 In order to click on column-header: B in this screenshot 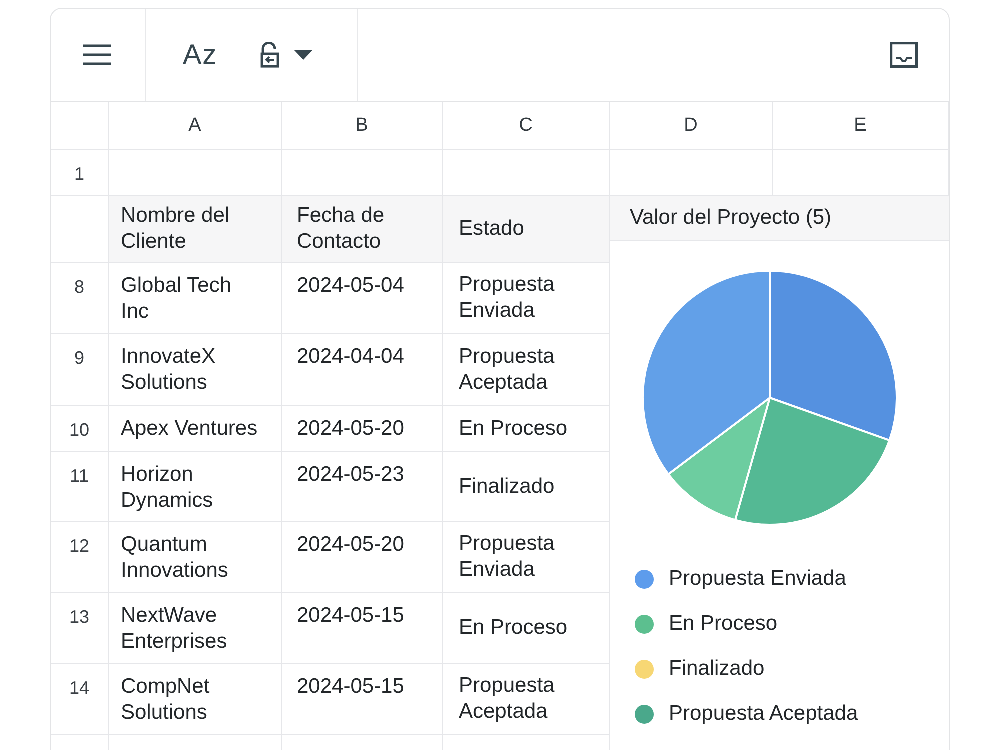, I will do `click(362, 126)`.